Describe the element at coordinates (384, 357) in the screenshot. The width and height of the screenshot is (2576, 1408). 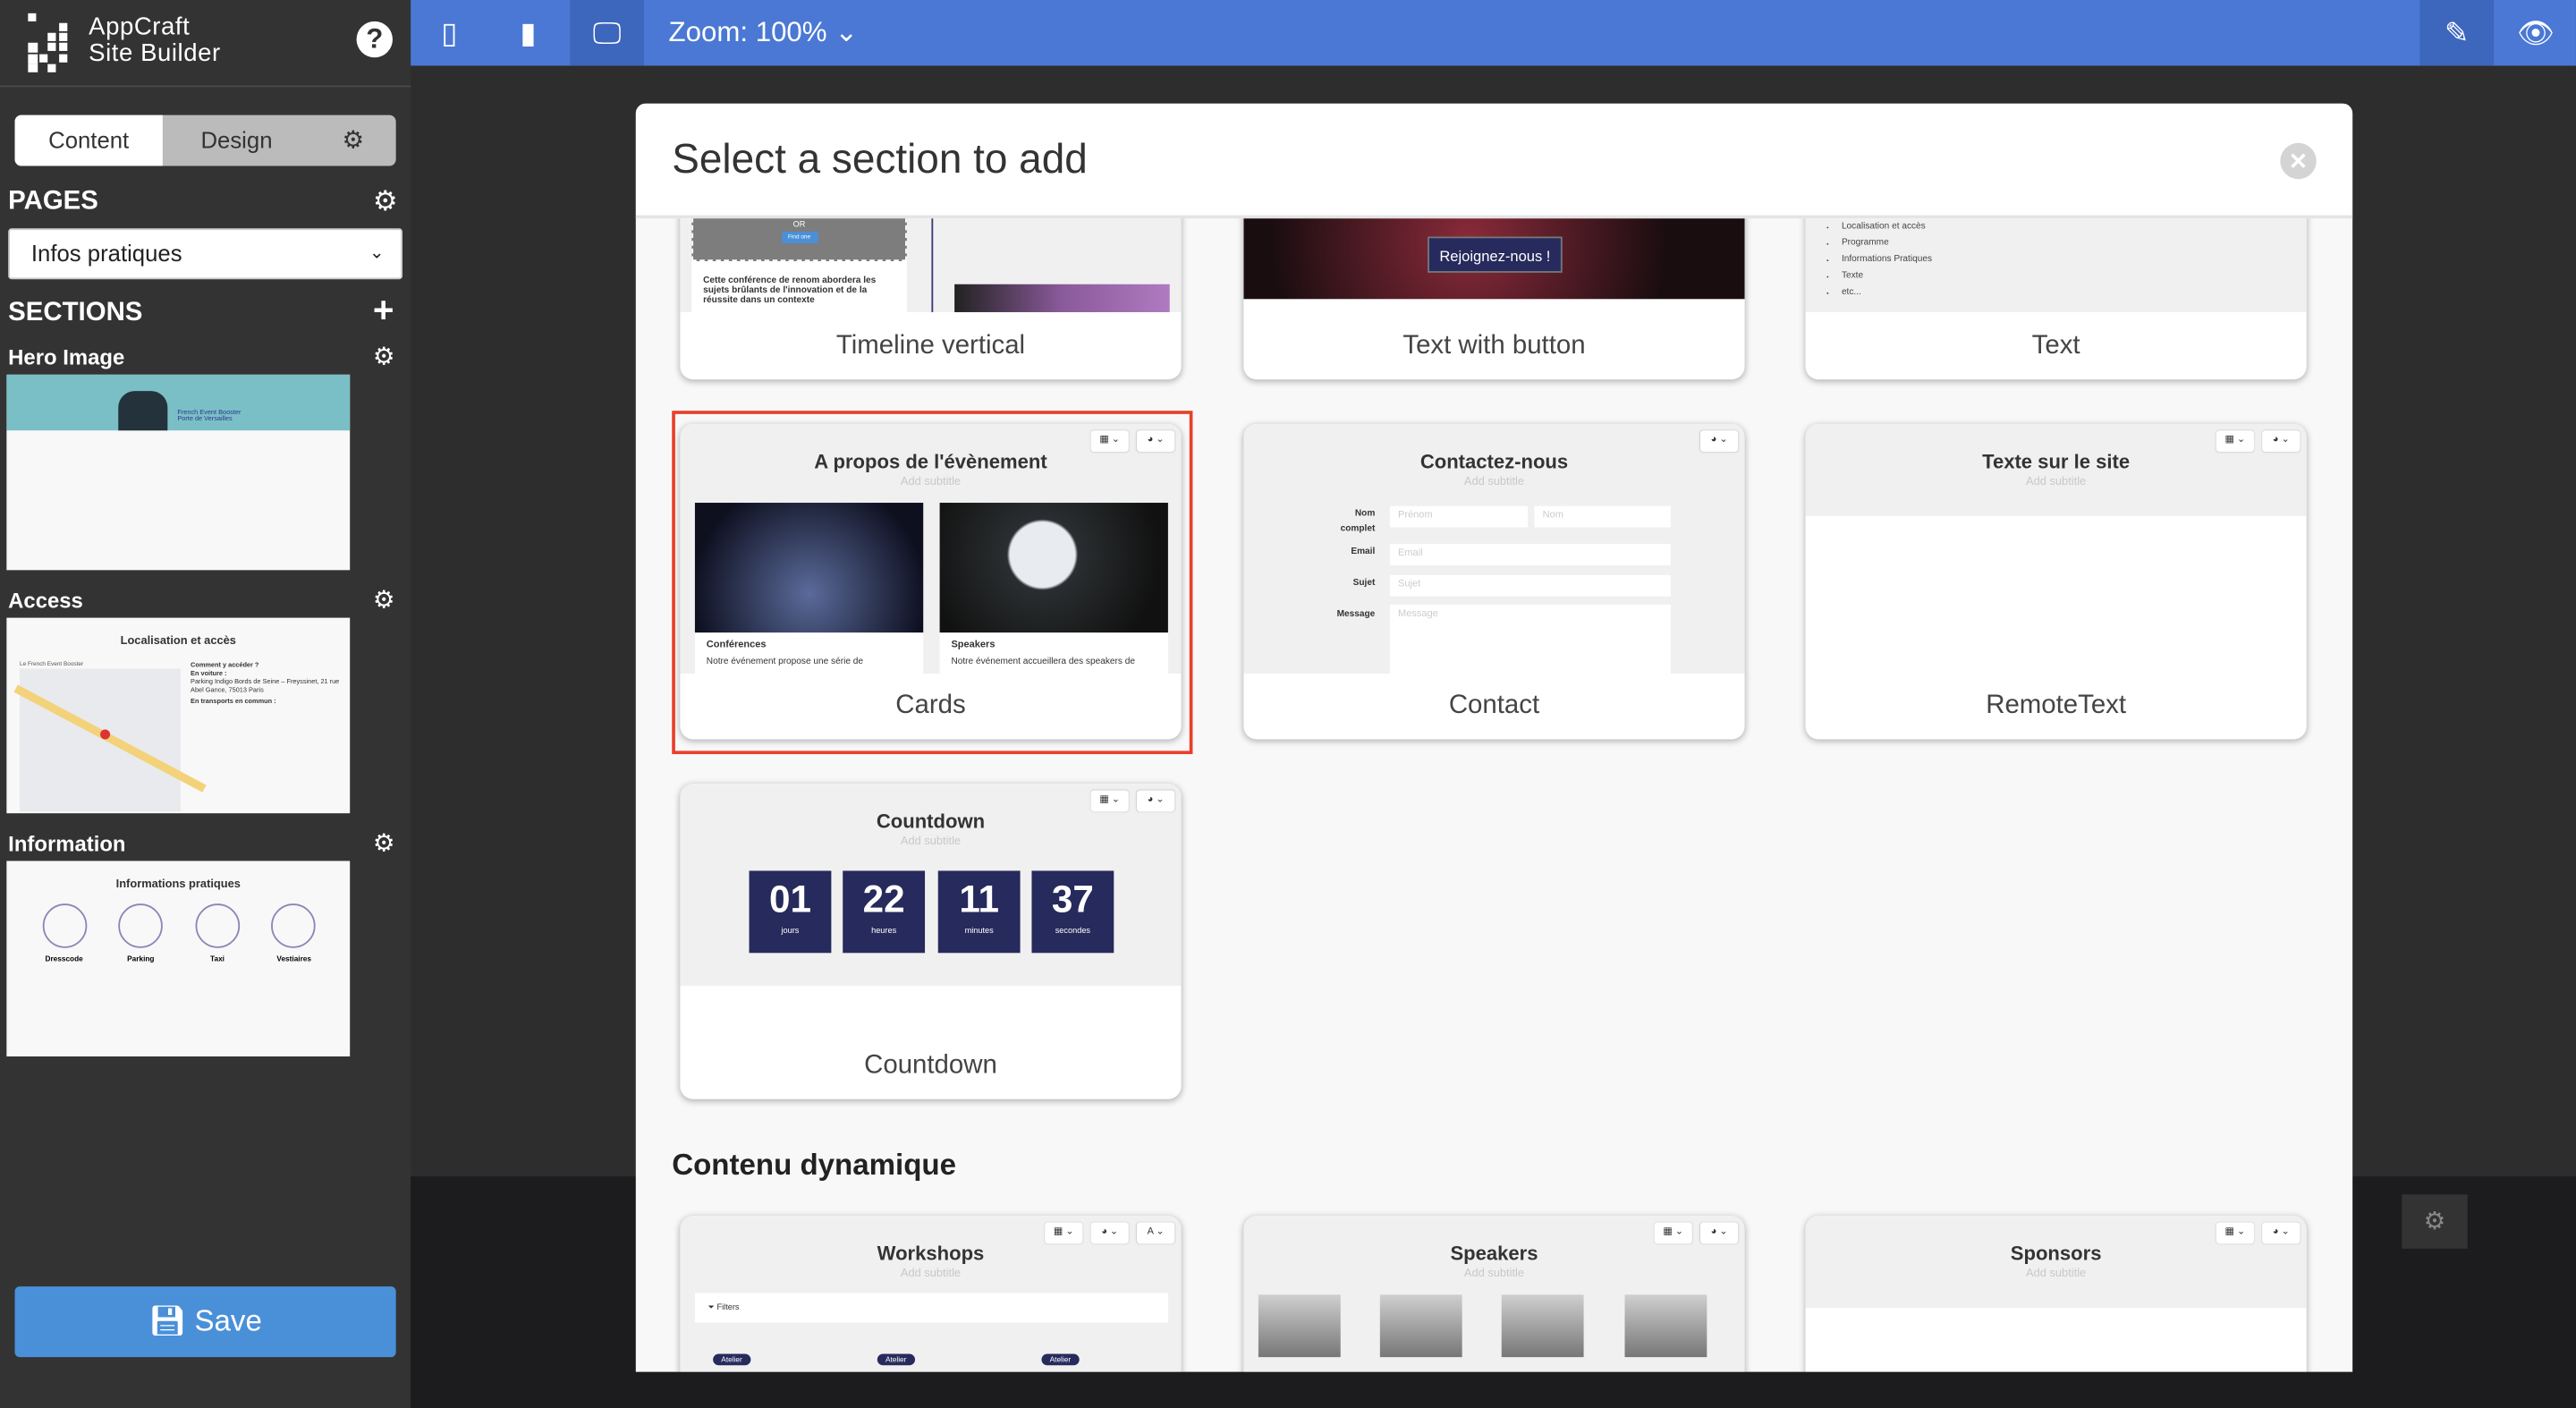
I see `hero-gear-icon: ⚙` at that location.